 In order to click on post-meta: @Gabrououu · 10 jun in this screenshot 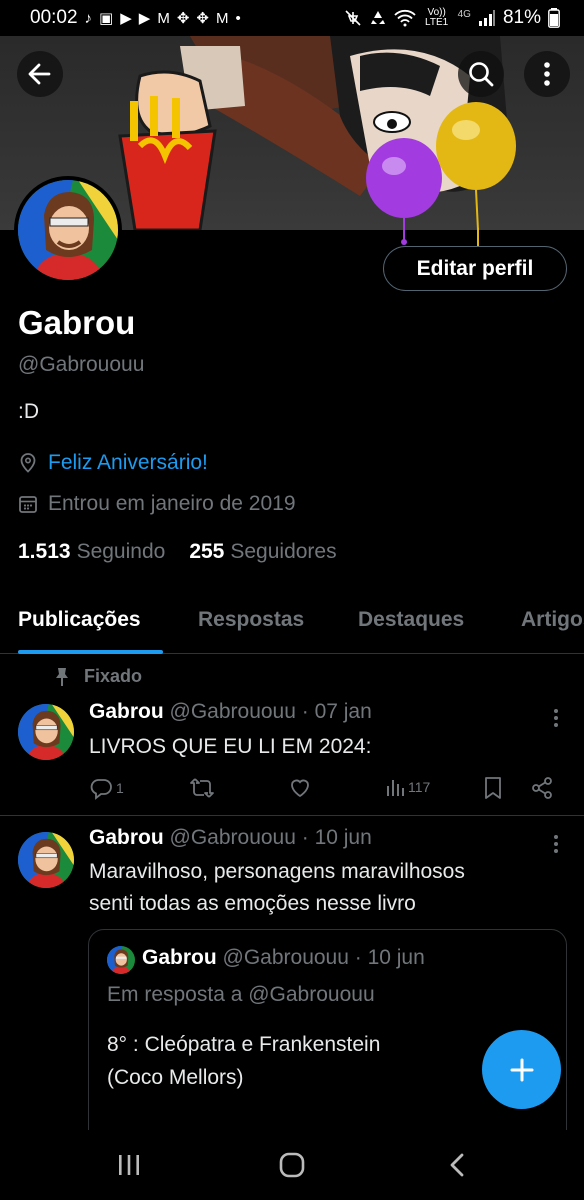, I will do `click(270, 837)`.